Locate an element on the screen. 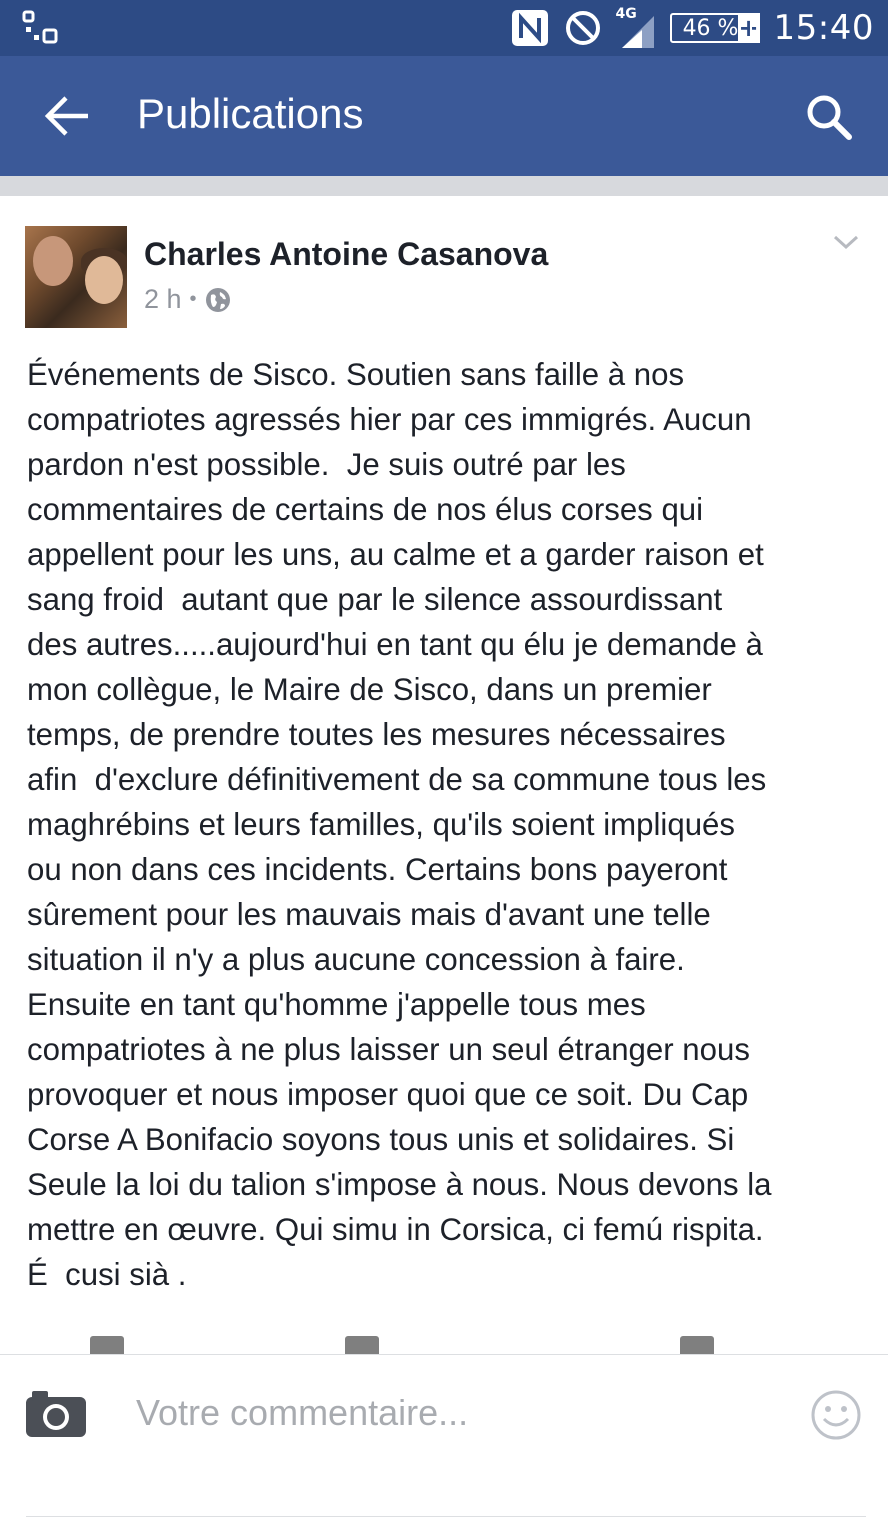 The height and width of the screenshot is (1517, 888). post-time: 2 h is located at coordinates (163, 299).